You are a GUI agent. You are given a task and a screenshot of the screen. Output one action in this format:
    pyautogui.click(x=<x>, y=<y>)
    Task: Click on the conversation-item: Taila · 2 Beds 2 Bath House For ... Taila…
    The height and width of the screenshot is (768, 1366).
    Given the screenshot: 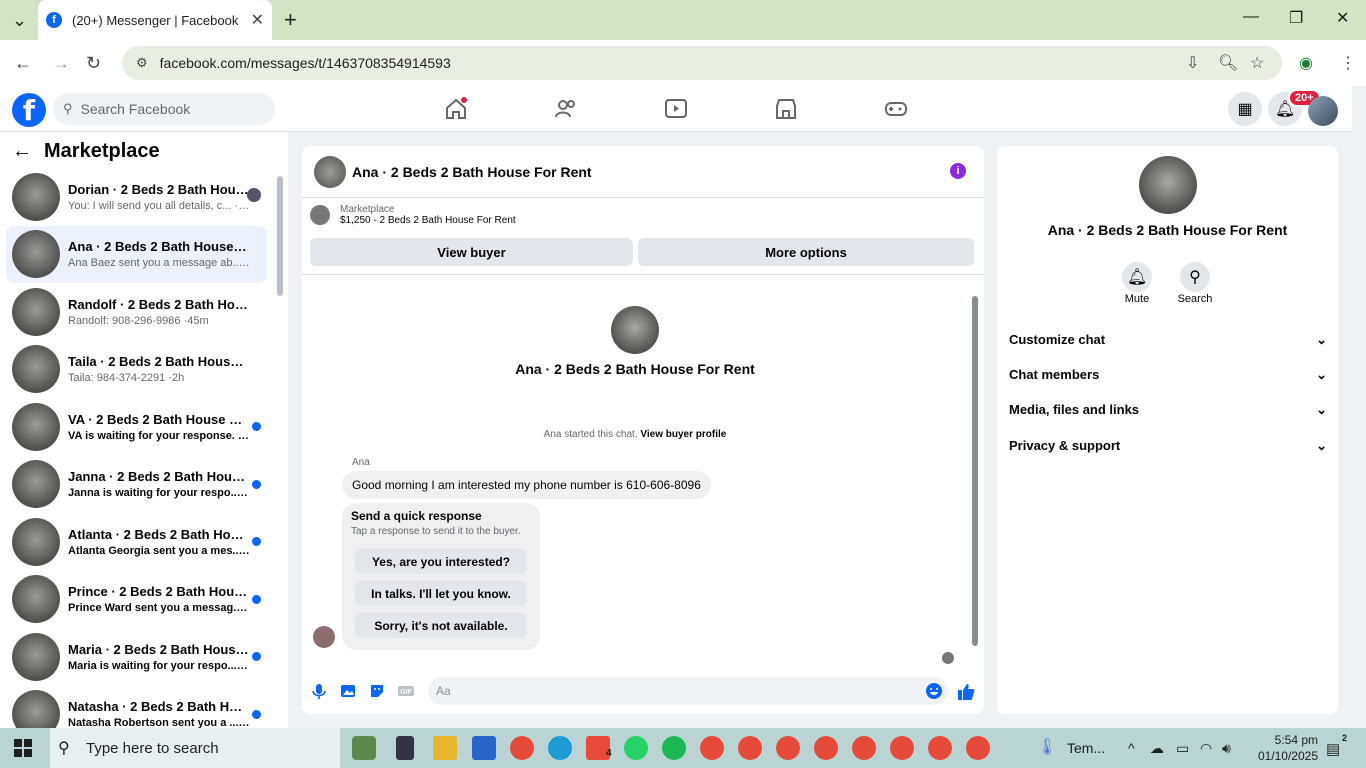 What is the action you would take?
    pyautogui.click(x=136, y=369)
    